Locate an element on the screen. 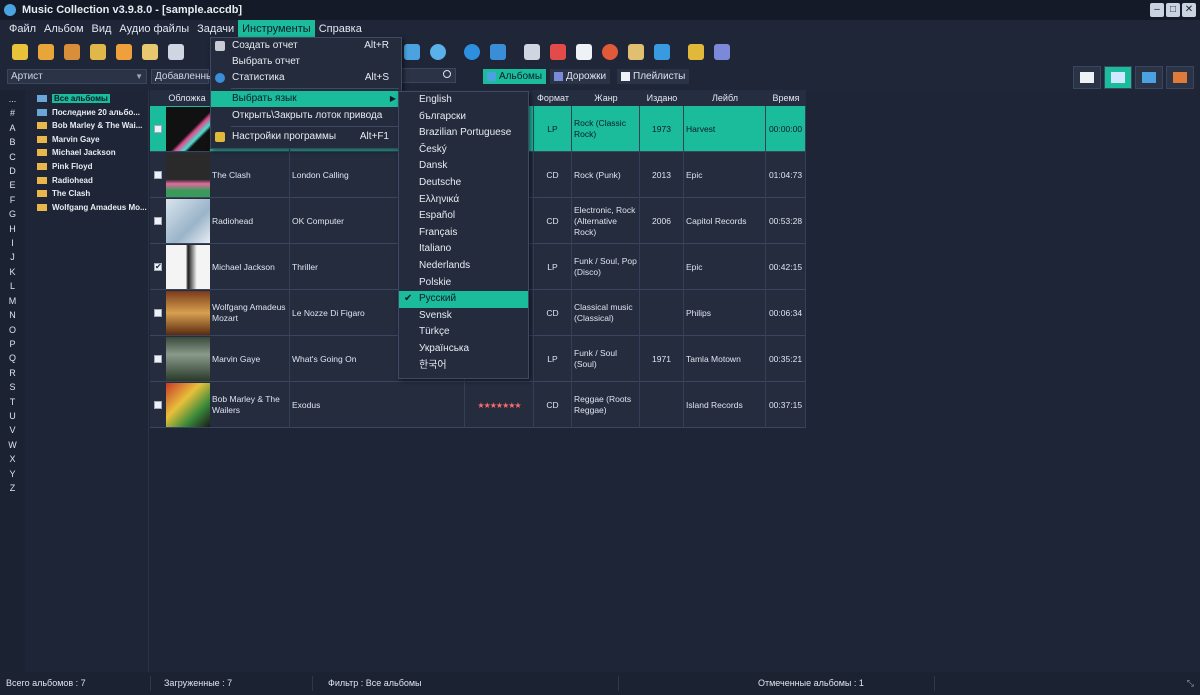 The image size is (1200, 695). menu-view: Вид is located at coordinates (102, 29).